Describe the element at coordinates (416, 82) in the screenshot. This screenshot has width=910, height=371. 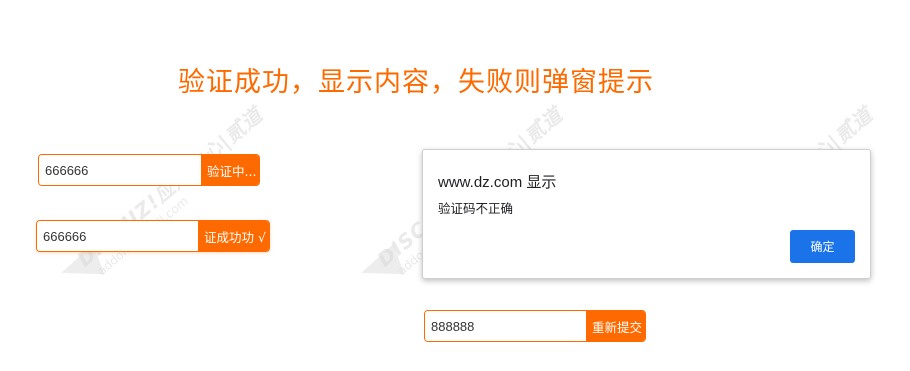
I see `page-headline: 验证成功，显示内容，失败则弹窗提示` at that location.